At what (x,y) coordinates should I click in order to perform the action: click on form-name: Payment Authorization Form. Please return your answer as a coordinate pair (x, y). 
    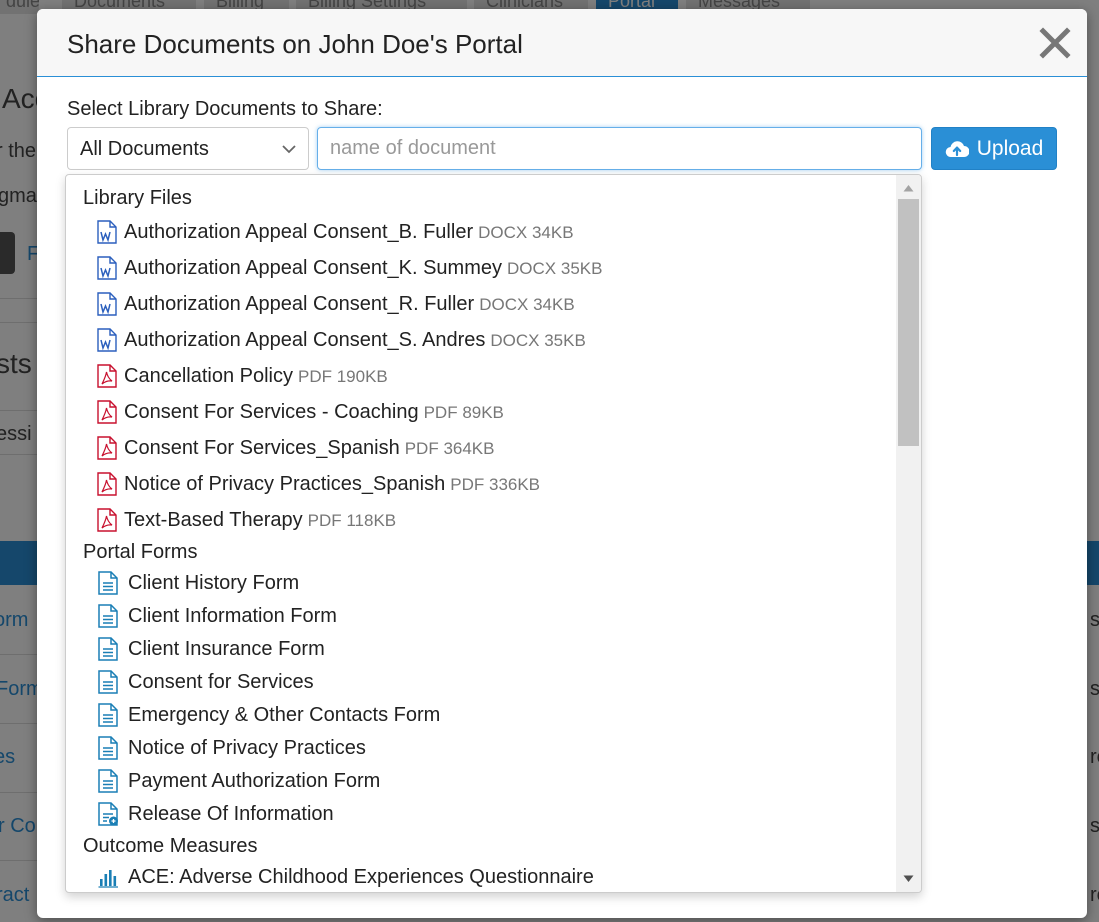
    Looking at the image, I should click on (254, 781).